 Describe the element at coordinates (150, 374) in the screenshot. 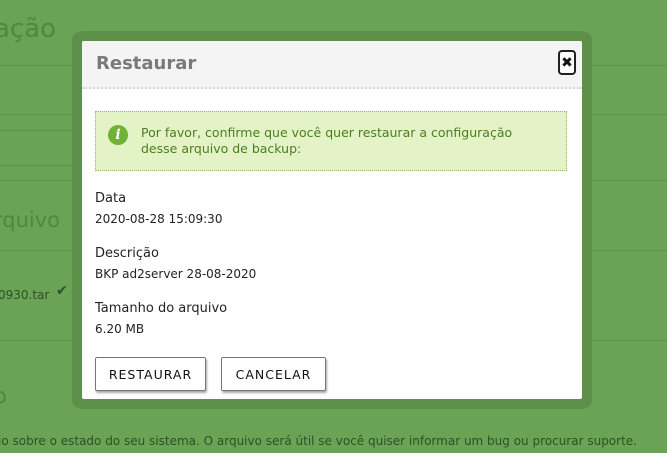

I see `restore-button: RESTAURAR` at that location.